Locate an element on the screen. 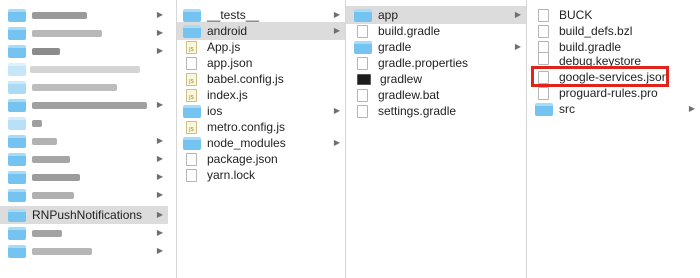  selected-folder-rnpushnotifications: RNPushNotifications ▶ is located at coordinates (84, 215).